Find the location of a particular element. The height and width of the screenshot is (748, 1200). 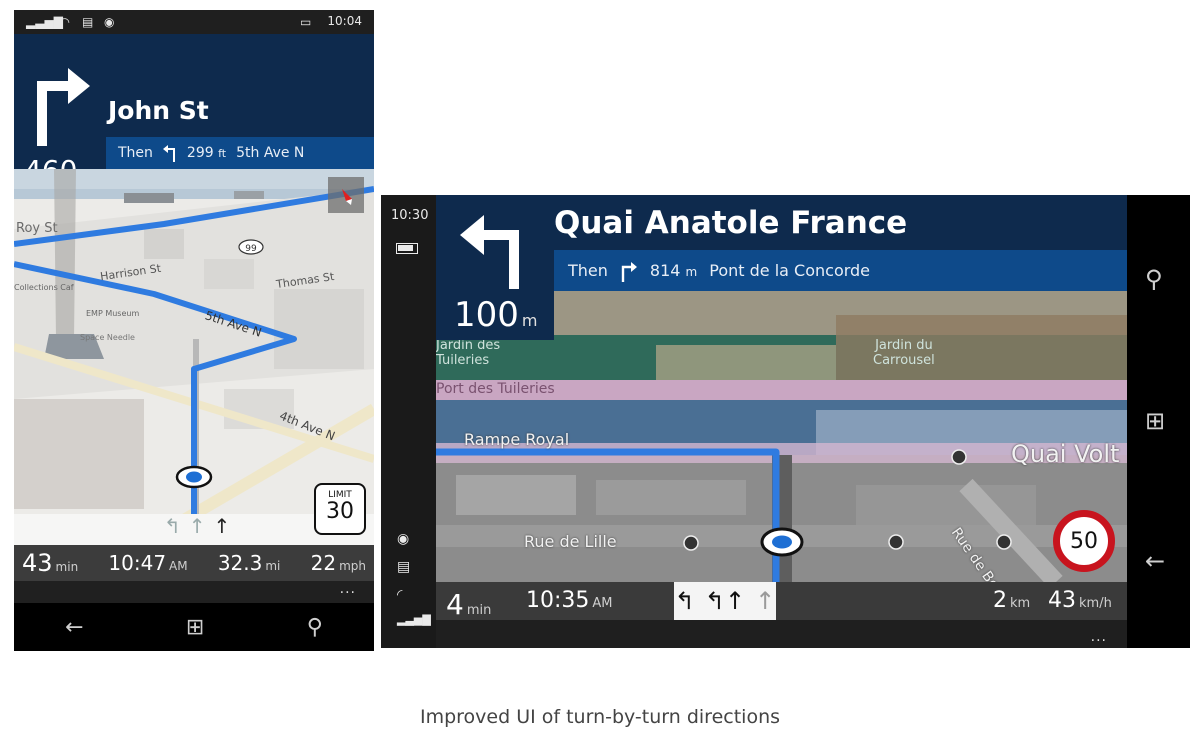

wifi-icon: ◜◝ is located at coordinates (65, 22).